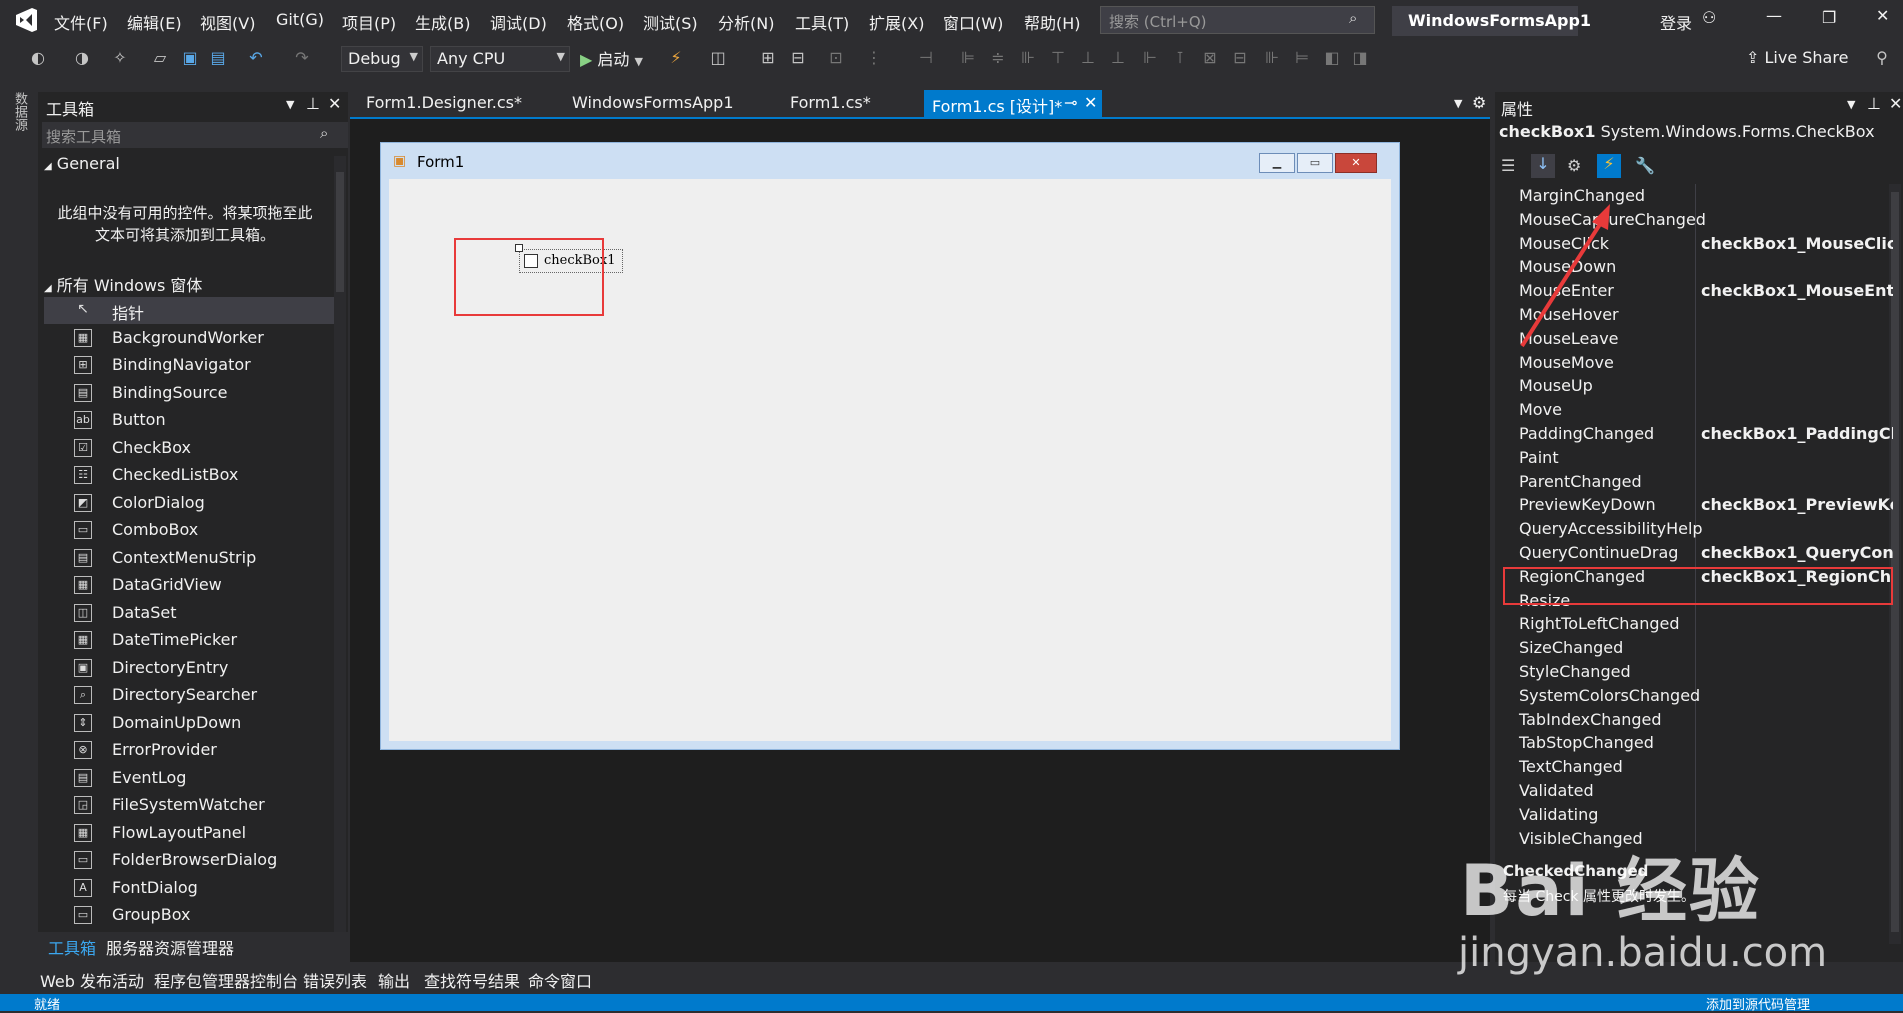 Image resolution: width=1903 pixels, height=1013 pixels. What do you see at coordinates (1709, 17) in the screenshot?
I see `account-icon: ⚇` at bounding box center [1709, 17].